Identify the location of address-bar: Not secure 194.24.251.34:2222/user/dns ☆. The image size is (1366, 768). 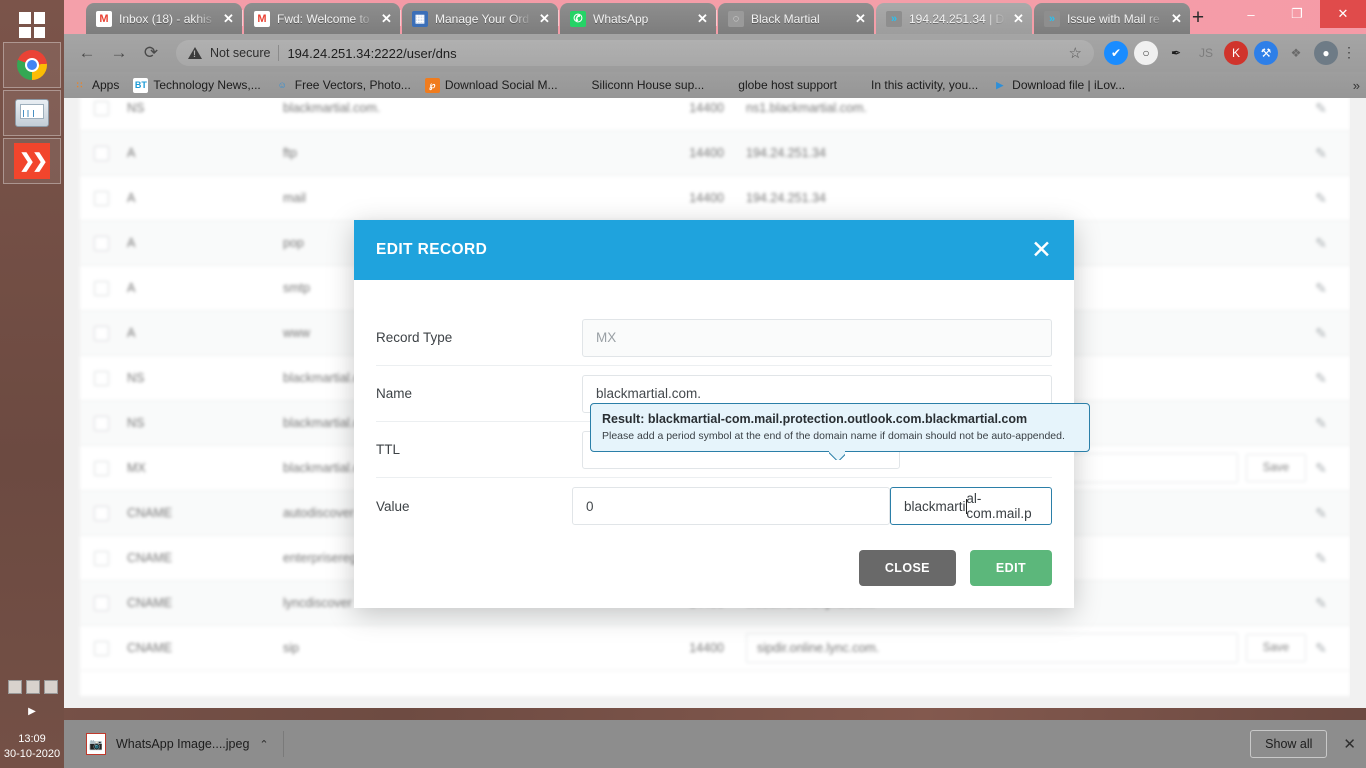
(635, 53).